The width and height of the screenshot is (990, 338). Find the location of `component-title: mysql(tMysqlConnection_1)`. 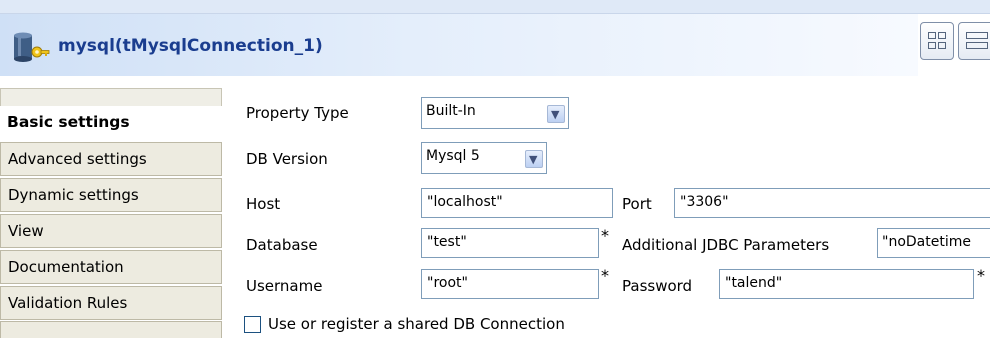

component-title: mysql(tMysqlConnection_1) is located at coordinates (190, 46).